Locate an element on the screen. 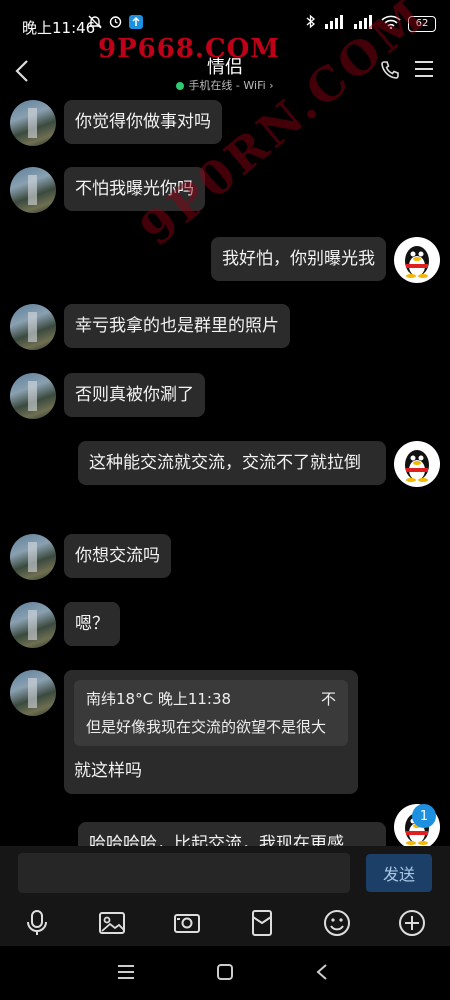  message-bubble: 幸亏我拿的也是群里的照片 is located at coordinates (177, 326).